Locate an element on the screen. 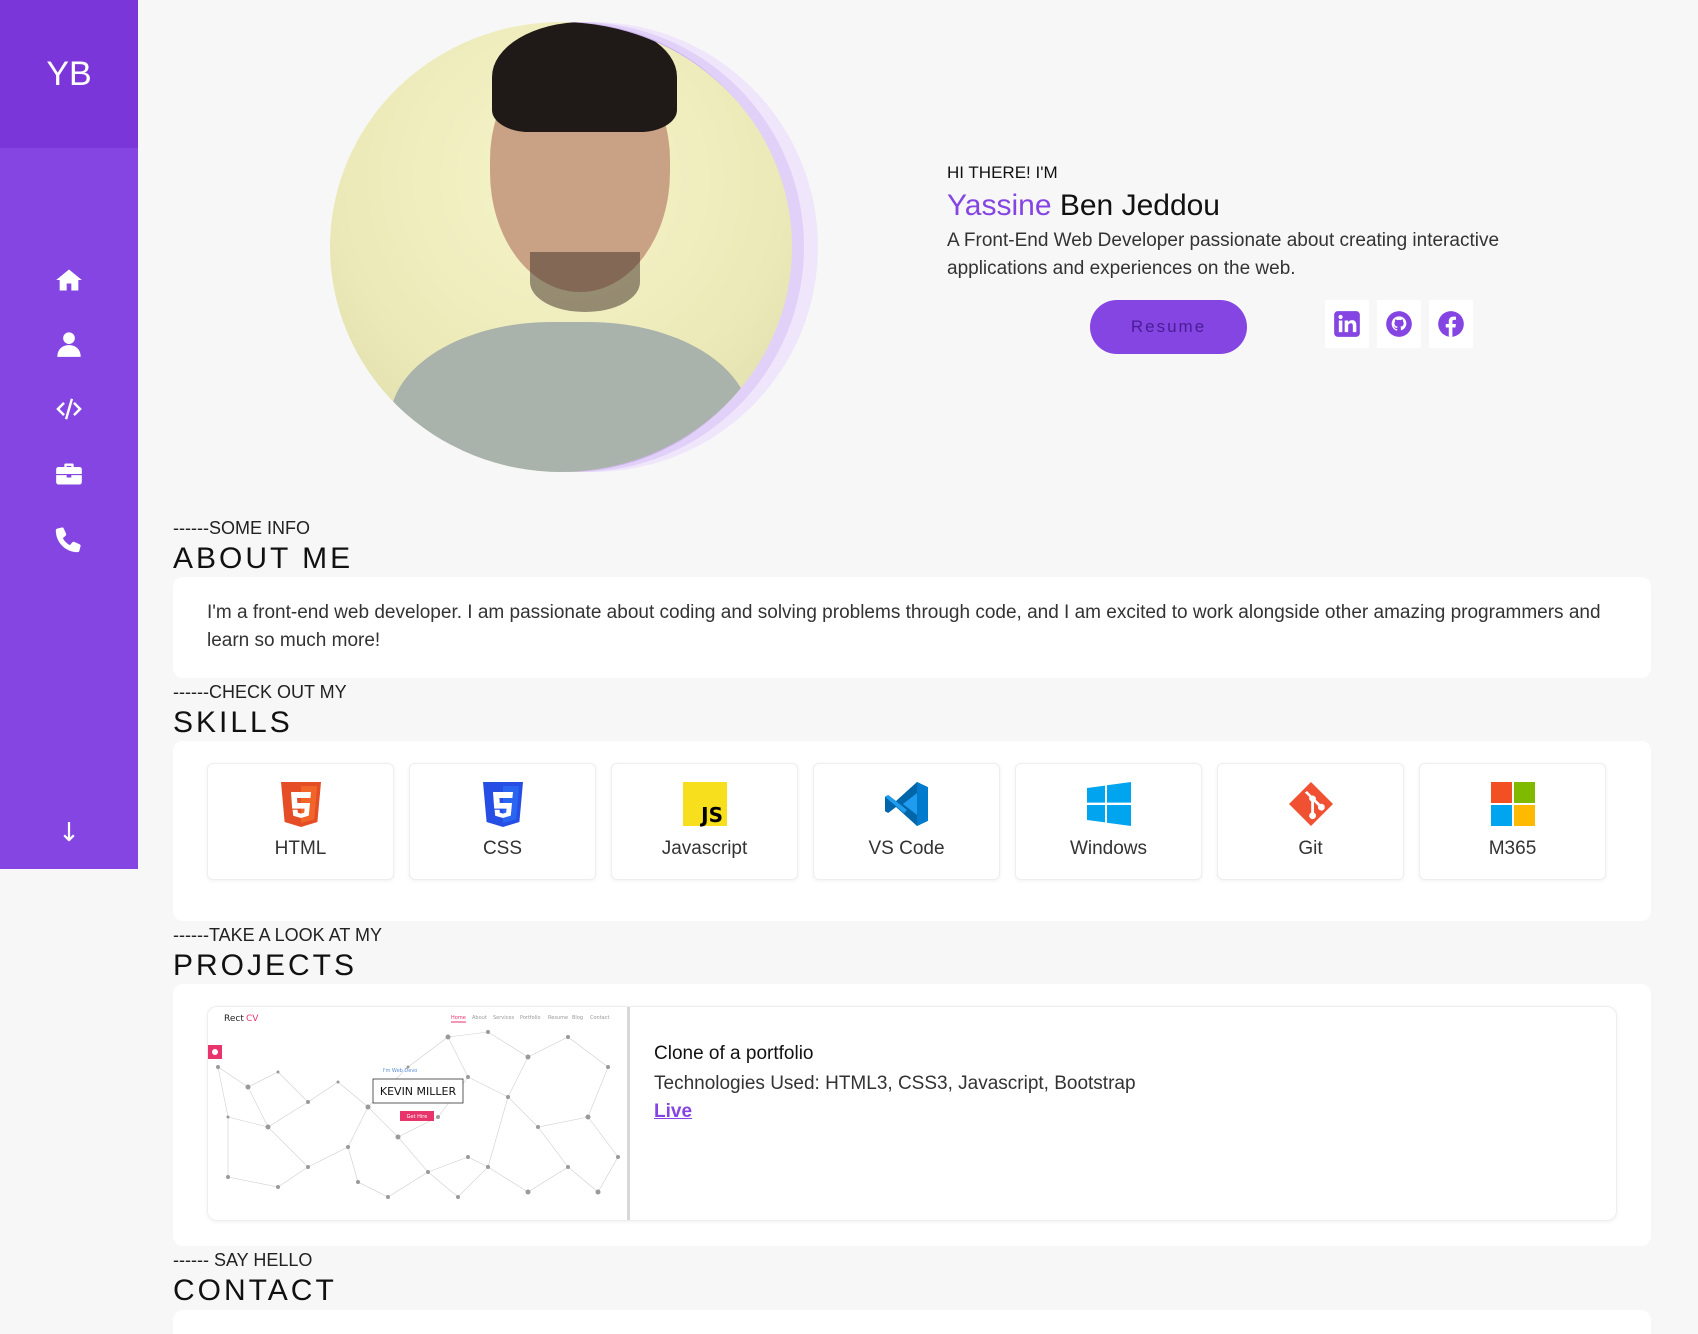  thumb-nav-item: Services is located at coordinates (503, 1018).